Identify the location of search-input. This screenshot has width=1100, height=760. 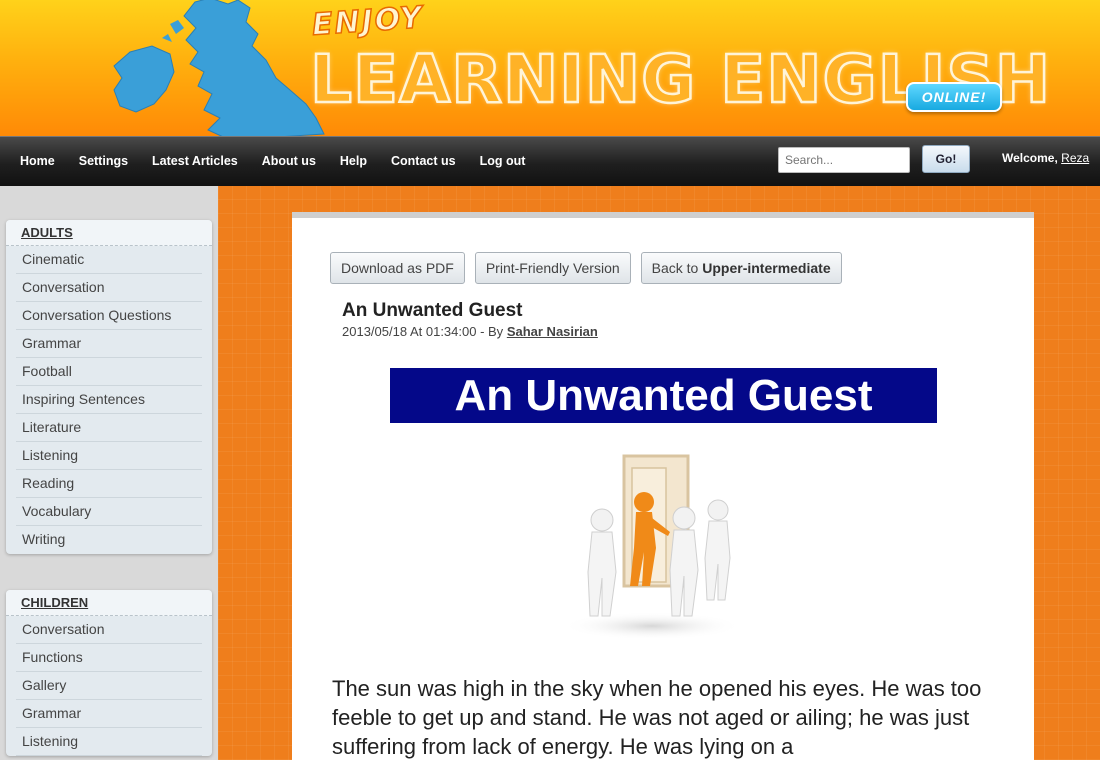
(844, 160).